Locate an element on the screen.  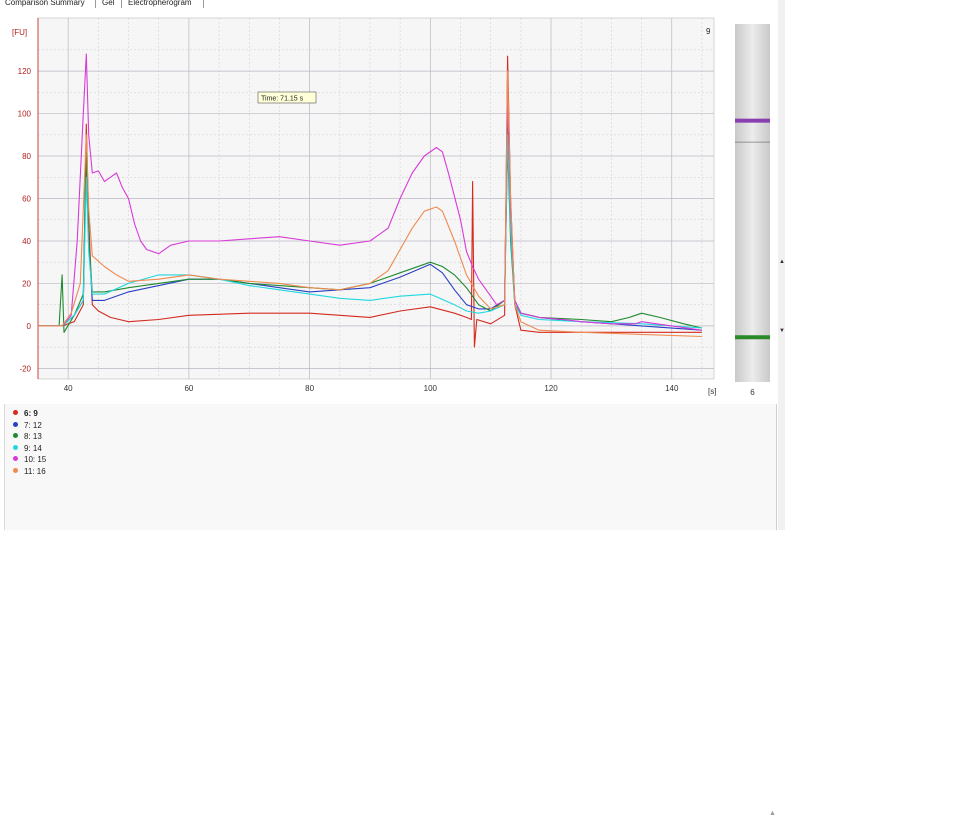
tab-electropherogram: Electropherogram is located at coordinates (160, 4).